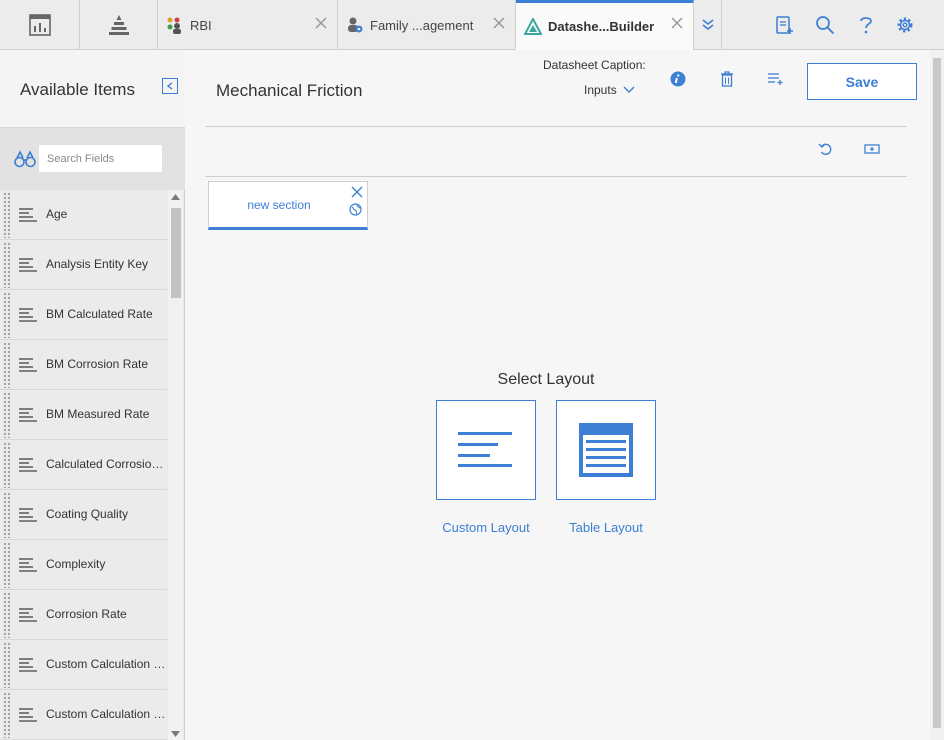 Image resolution: width=944 pixels, height=740 pixels. Describe the element at coordinates (556, 176) in the screenshot. I see `toolbar-divider` at that location.